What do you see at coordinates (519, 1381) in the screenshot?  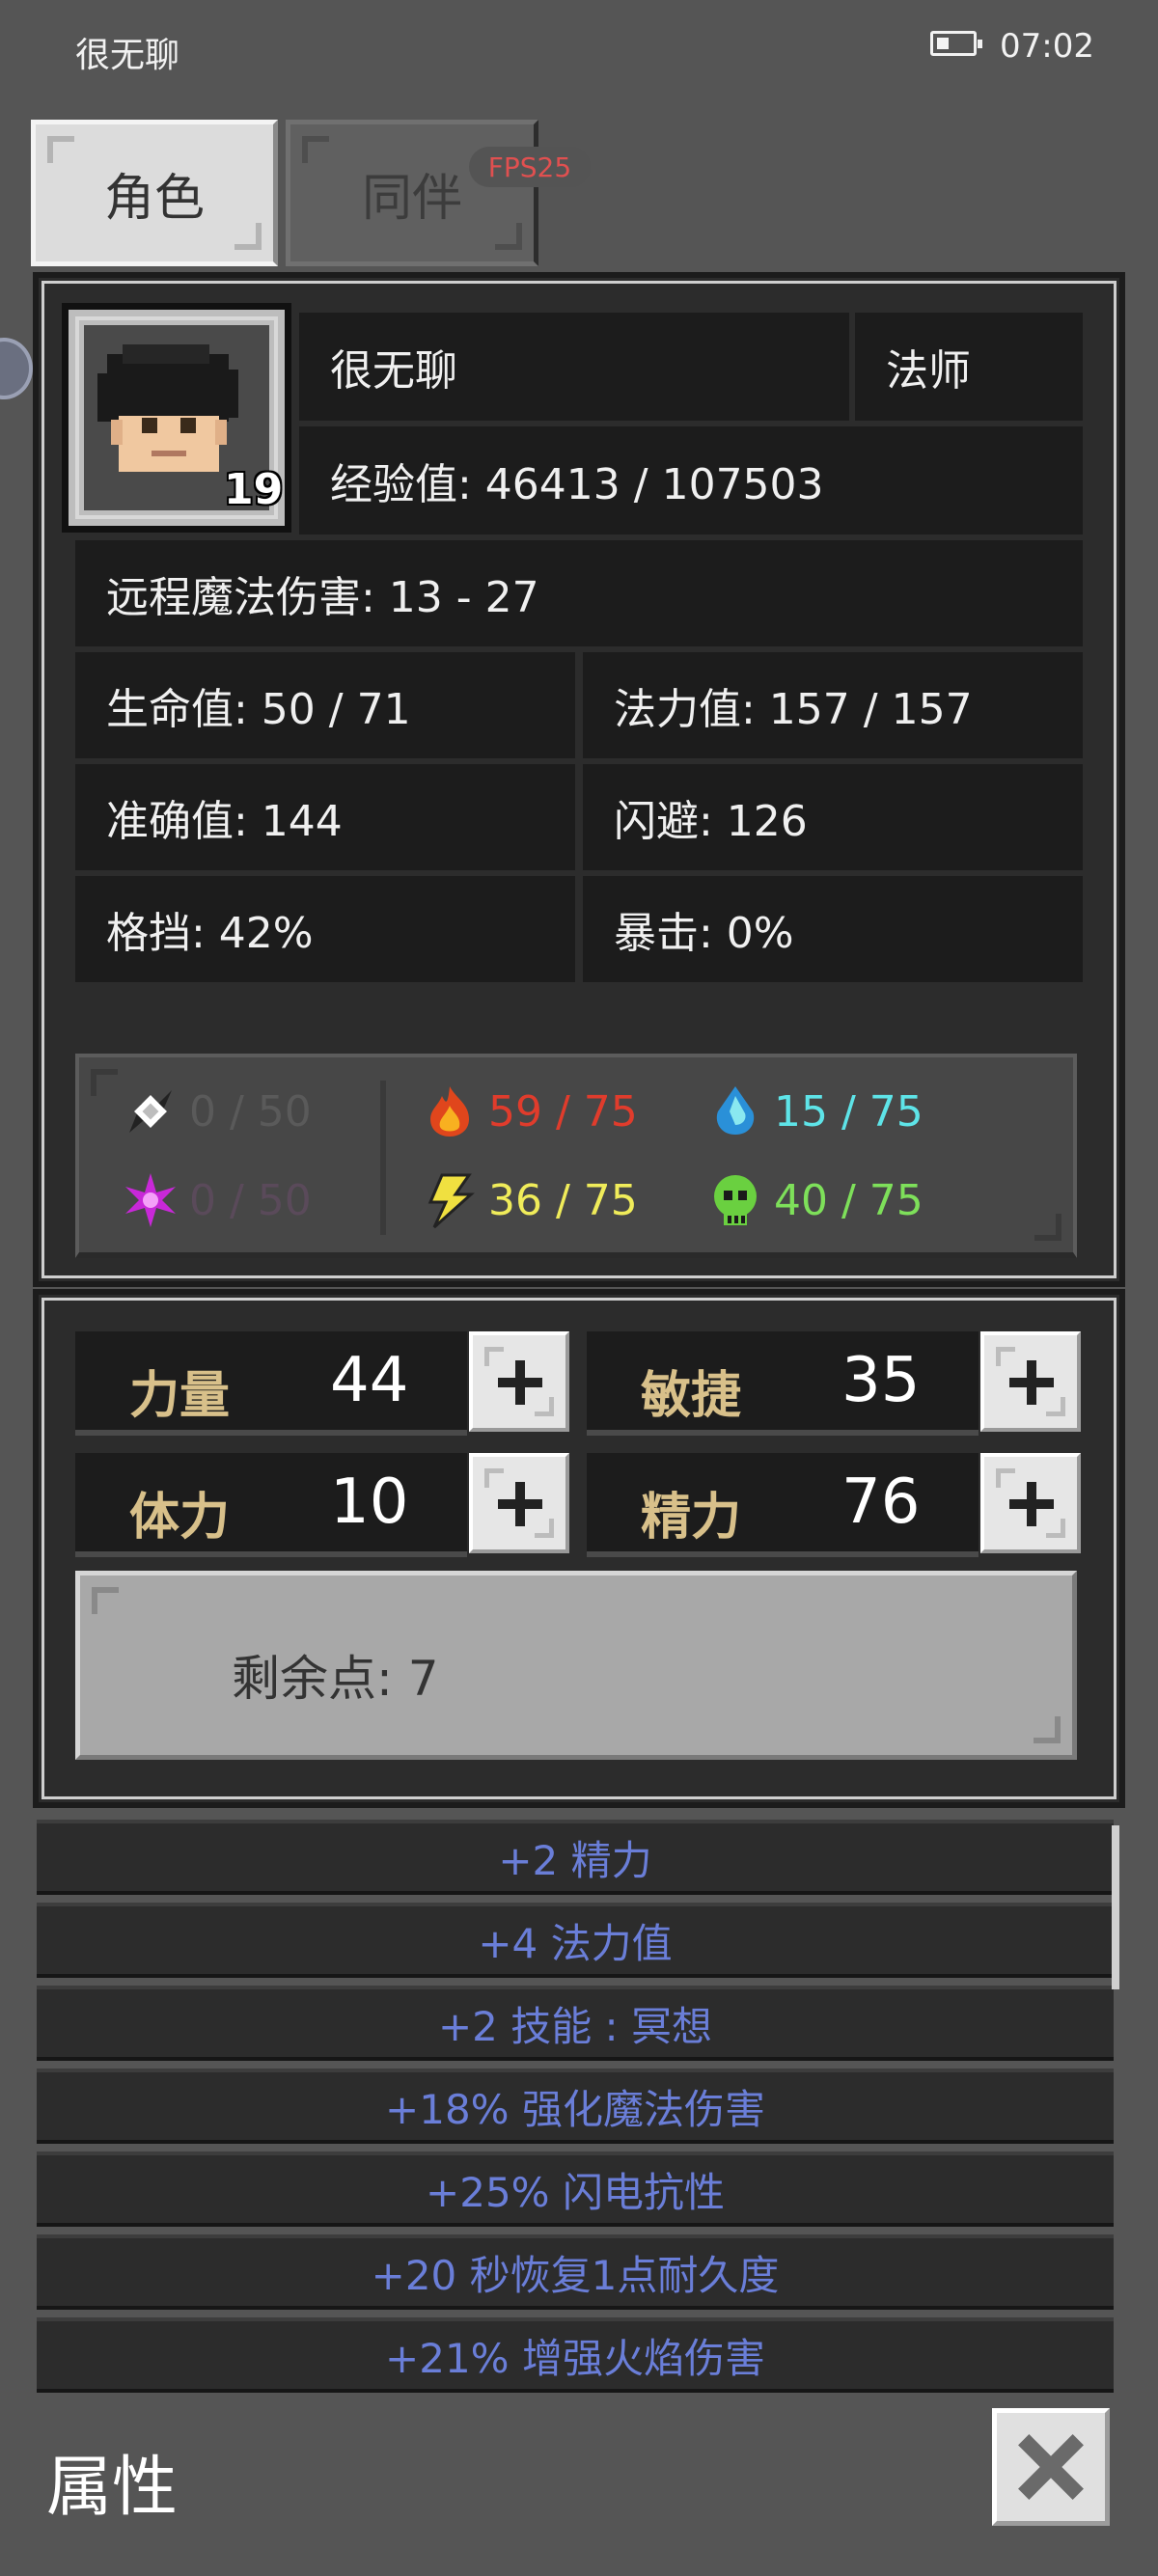 I see `add-strength-button` at bounding box center [519, 1381].